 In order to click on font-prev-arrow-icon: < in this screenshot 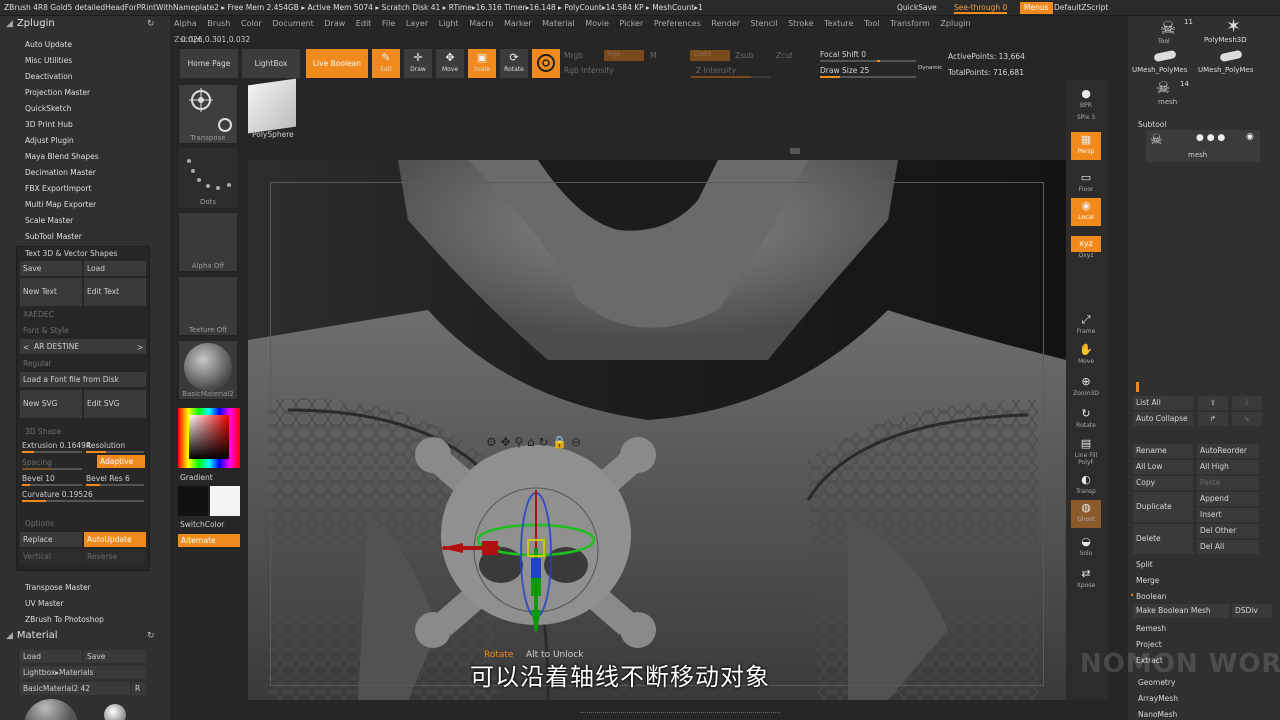, I will do `click(26, 347)`.